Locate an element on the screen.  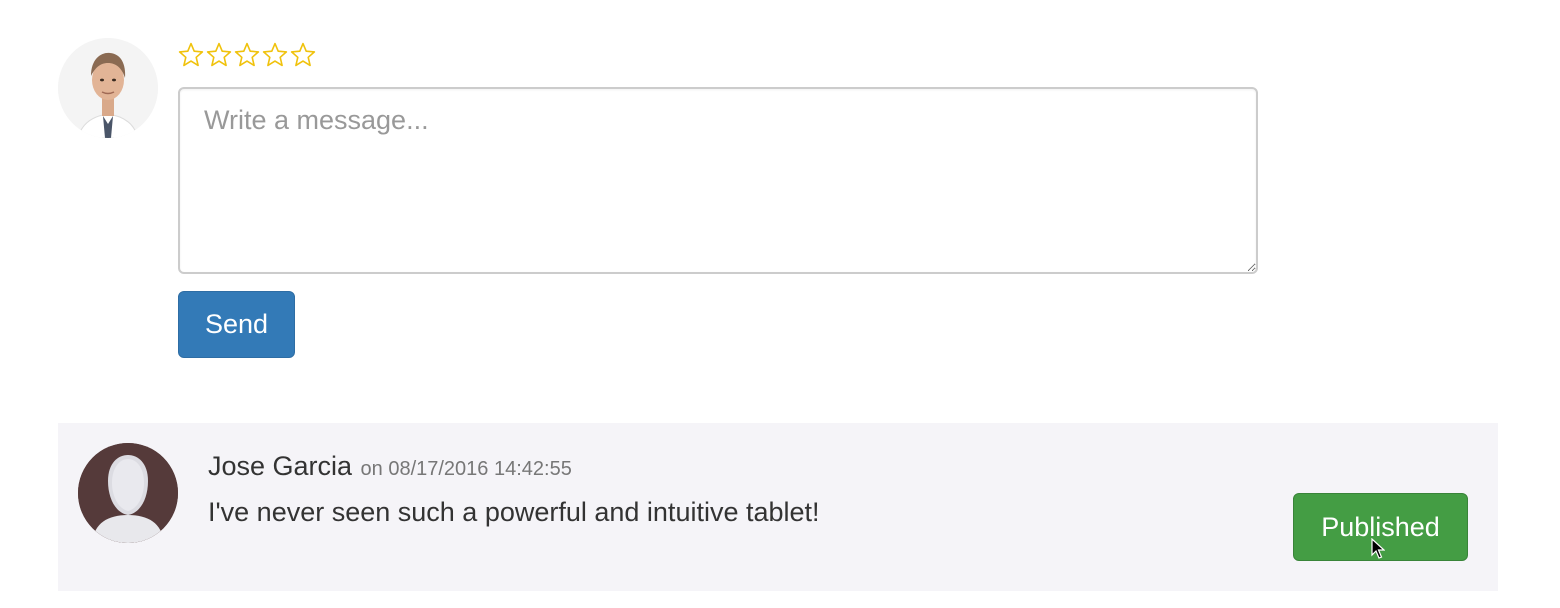
published-status-button: Published is located at coordinates (1380, 527).